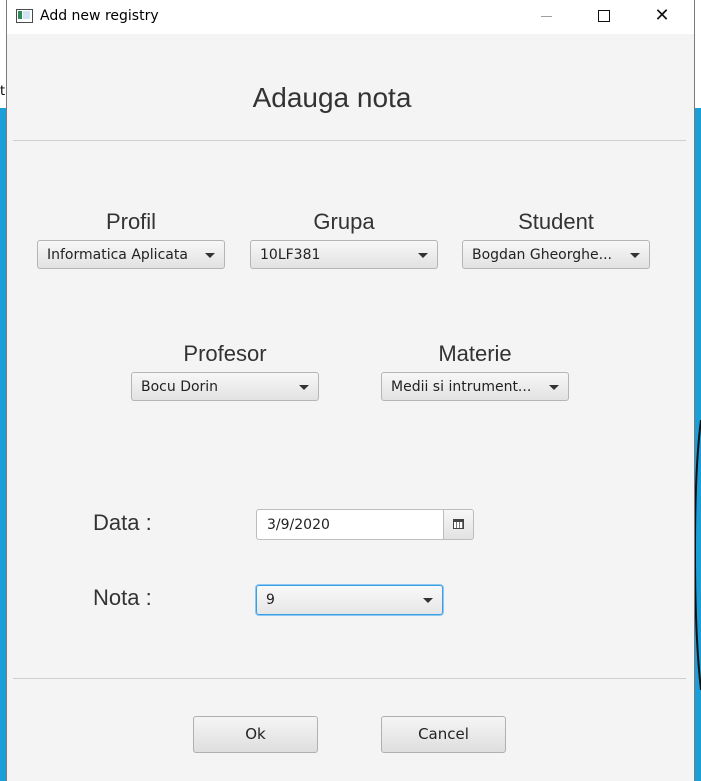  I want to click on date-picker-button, so click(458, 524).